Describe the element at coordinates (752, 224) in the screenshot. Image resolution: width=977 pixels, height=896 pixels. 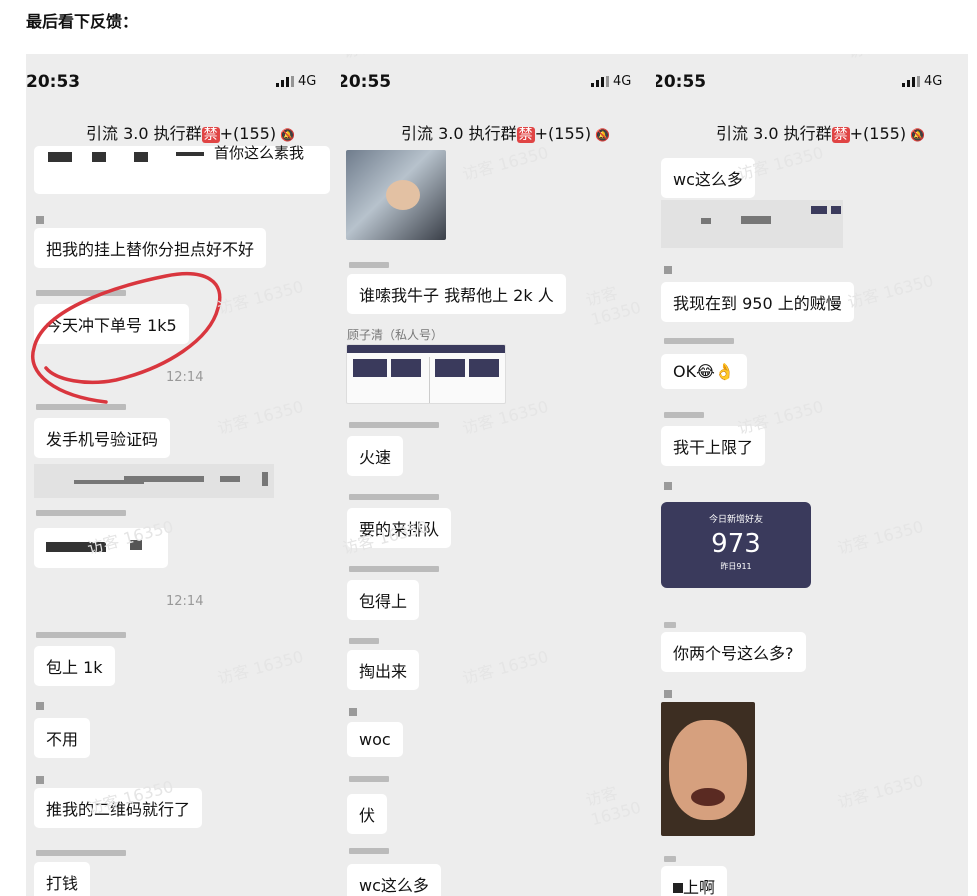
I see `blurred-quote` at that location.